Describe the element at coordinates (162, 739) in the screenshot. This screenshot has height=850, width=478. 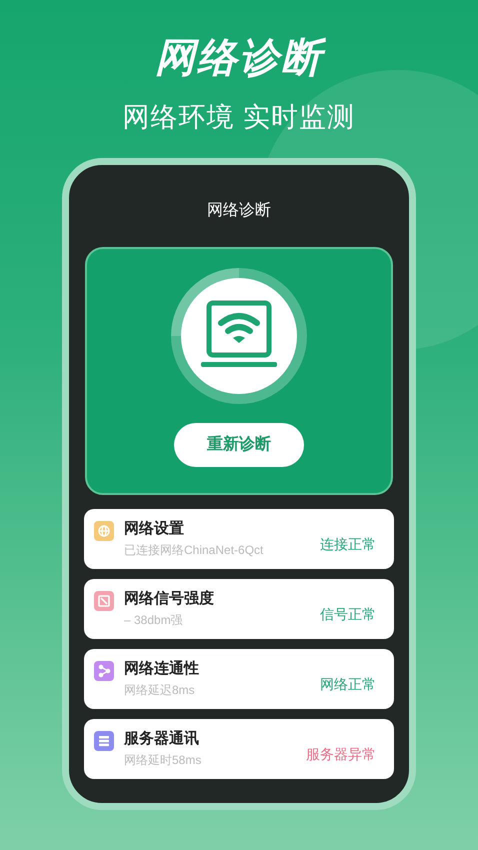
I see `item-title: 服务器通讯` at that location.